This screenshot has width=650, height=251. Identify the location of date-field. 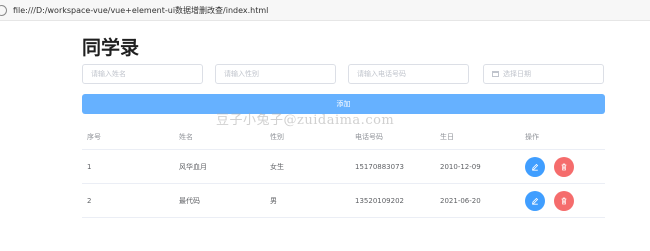
(543, 74).